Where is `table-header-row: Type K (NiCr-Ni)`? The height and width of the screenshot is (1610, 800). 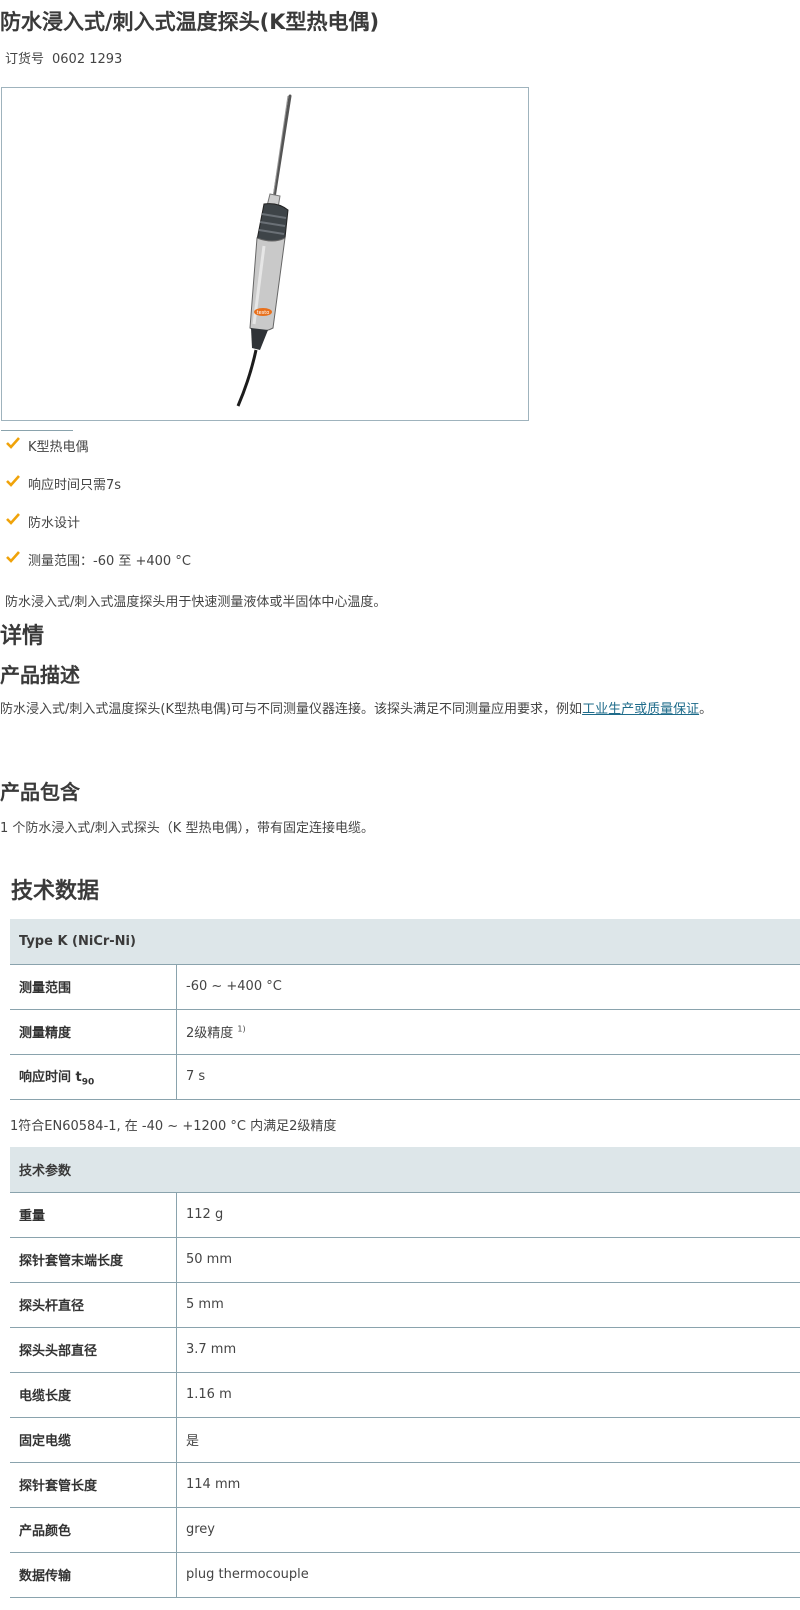
table-header-row: Type K (NiCr-Ni) is located at coordinates (405, 942).